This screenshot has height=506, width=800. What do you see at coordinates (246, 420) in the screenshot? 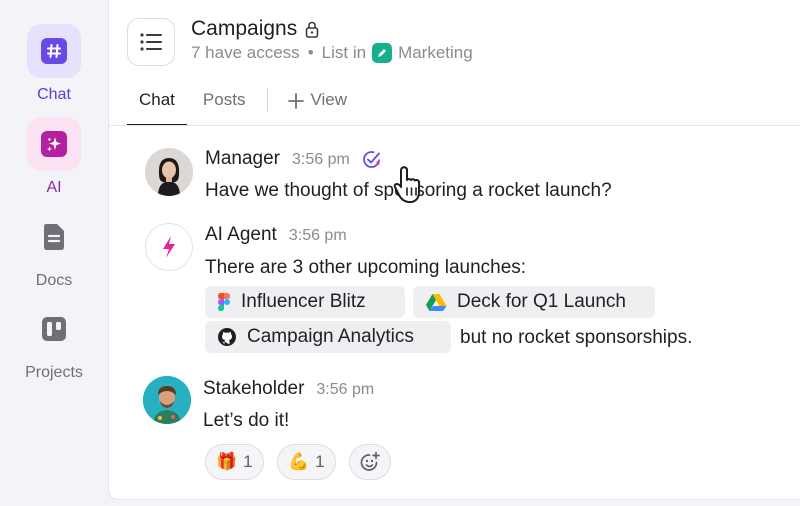
I see `message-text: Let’s do it!` at bounding box center [246, 420].